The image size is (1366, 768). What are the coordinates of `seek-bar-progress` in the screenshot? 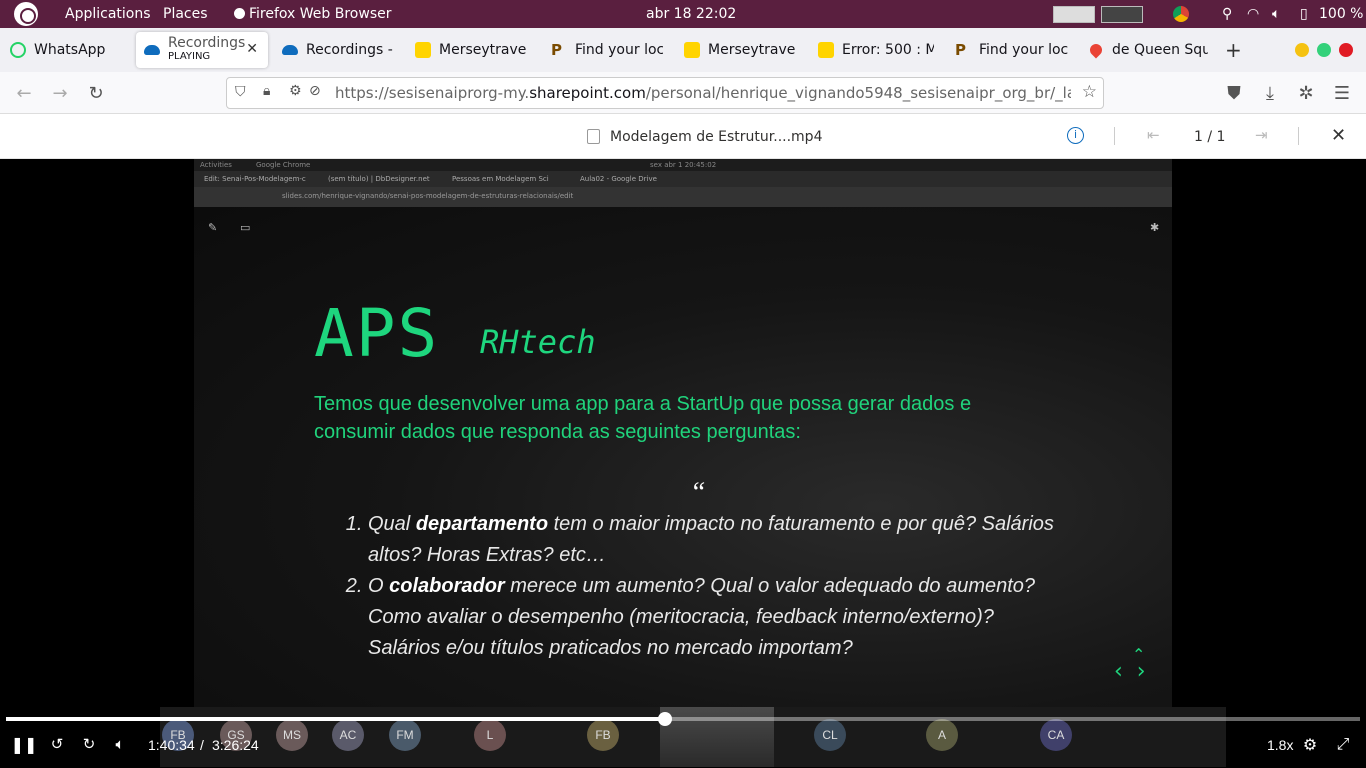 It's located at (336, 719).